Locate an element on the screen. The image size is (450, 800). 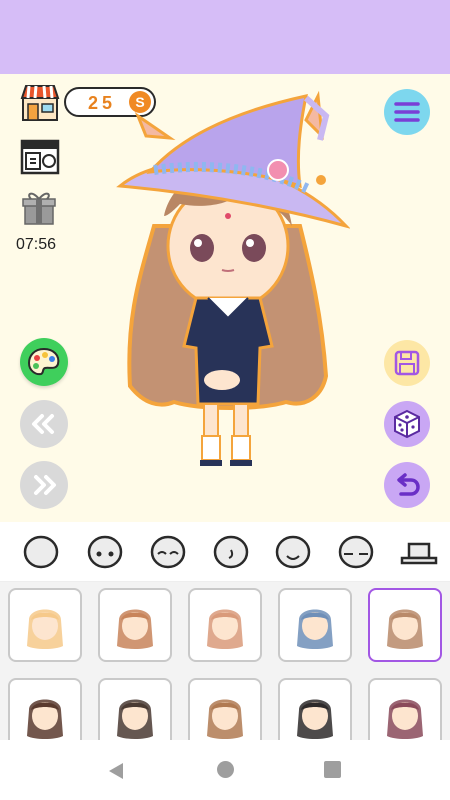
kitchen-icon is located at coordinates (40, 156).